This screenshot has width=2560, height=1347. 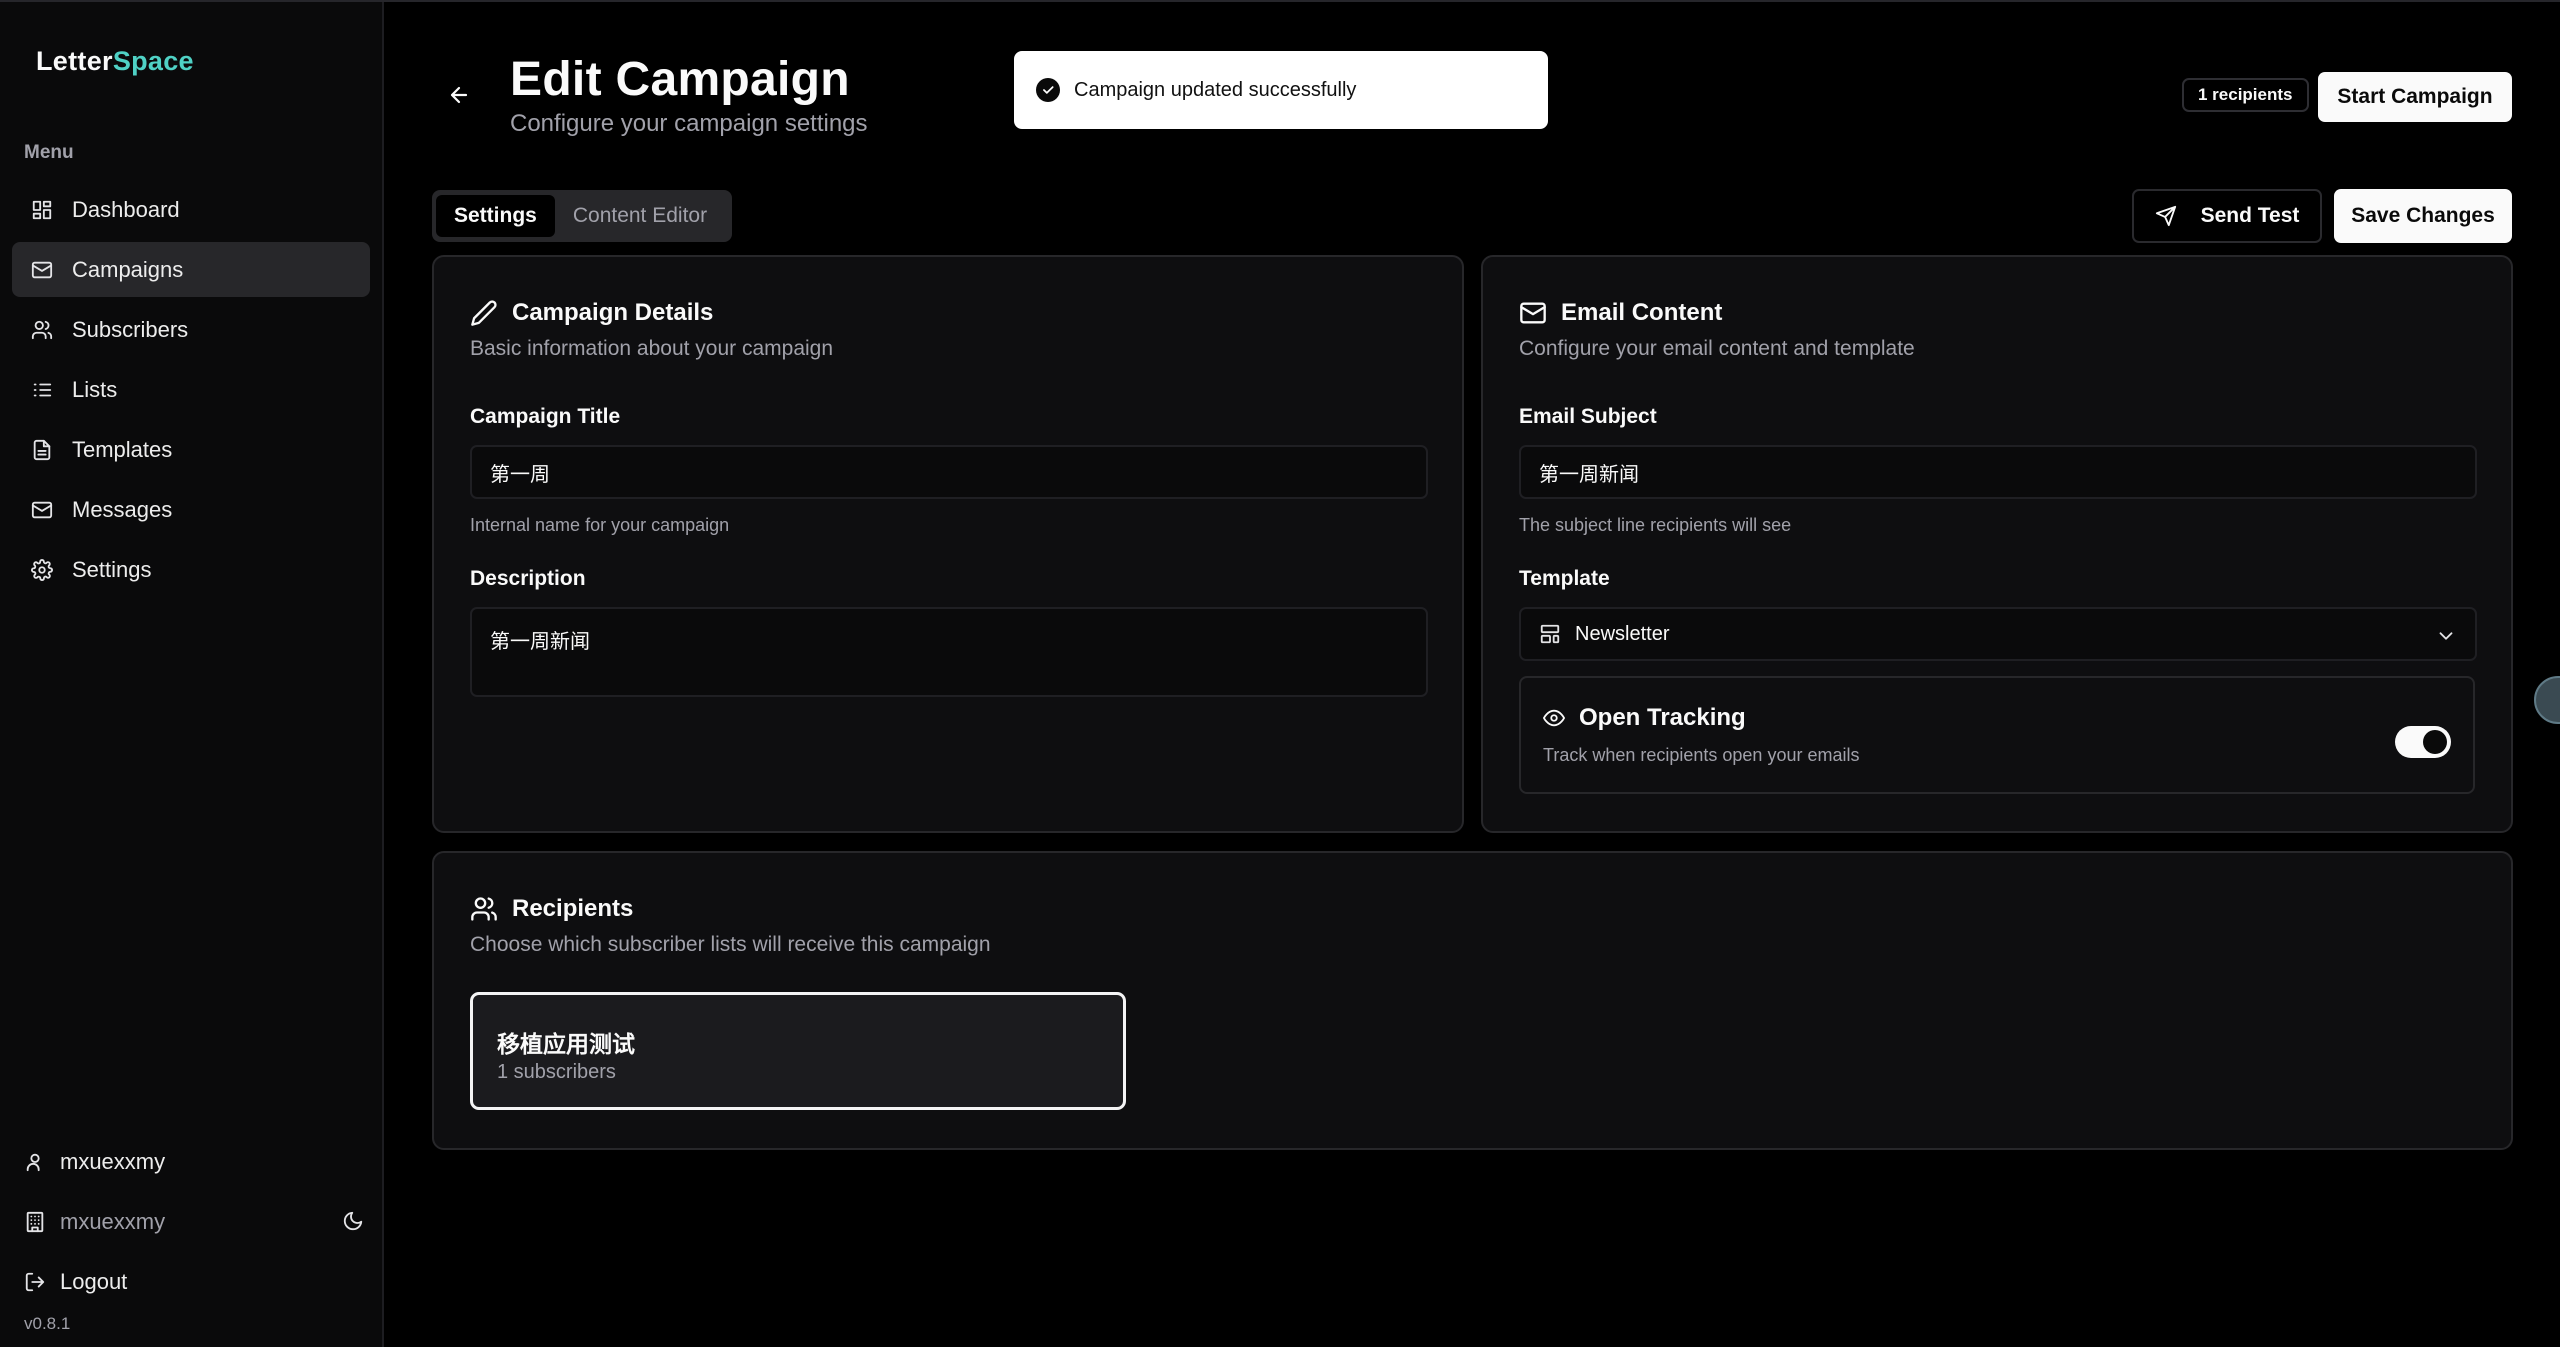 I want to click on org-row: mxuexxmy, so click(x=194, y=1222).